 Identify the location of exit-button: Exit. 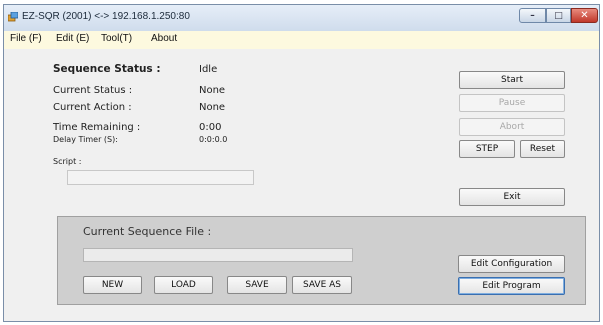
(512, 197).